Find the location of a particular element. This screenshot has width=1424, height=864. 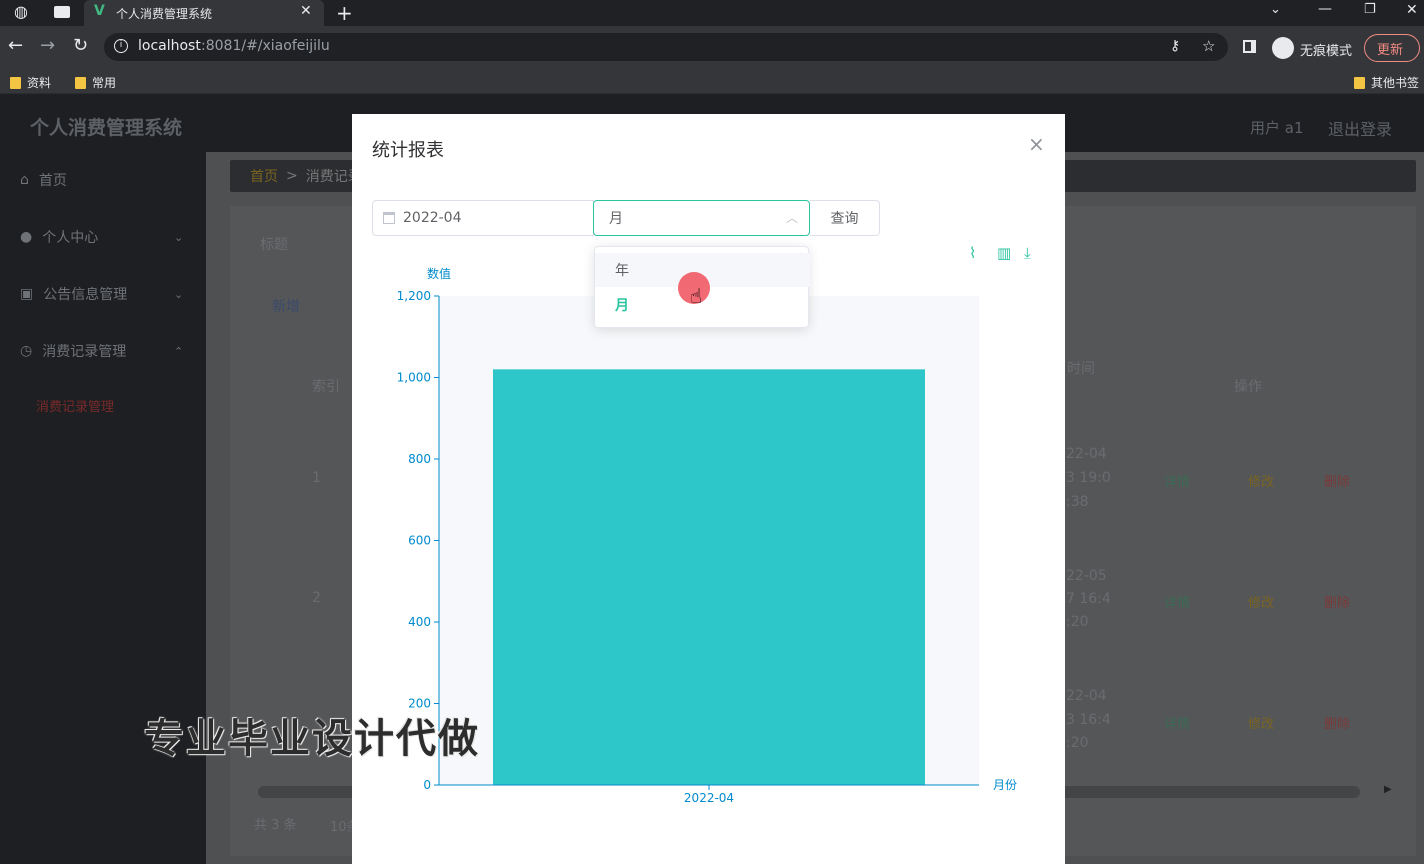

sidebar-item-profile: ● 个人中心 ⌄ is located at coordinates (103, 237).